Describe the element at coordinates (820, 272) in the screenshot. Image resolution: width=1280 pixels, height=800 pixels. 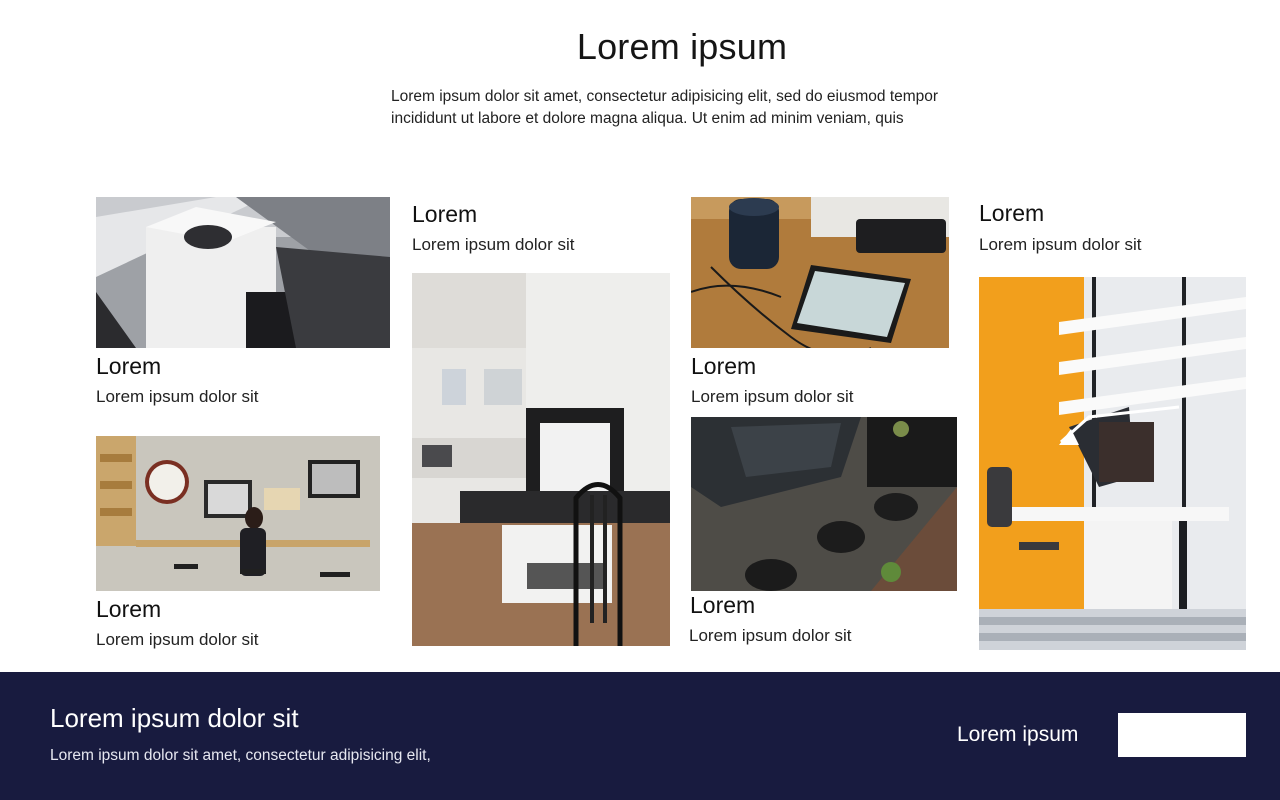
I see `speaker-smartphone-photo` at that location.